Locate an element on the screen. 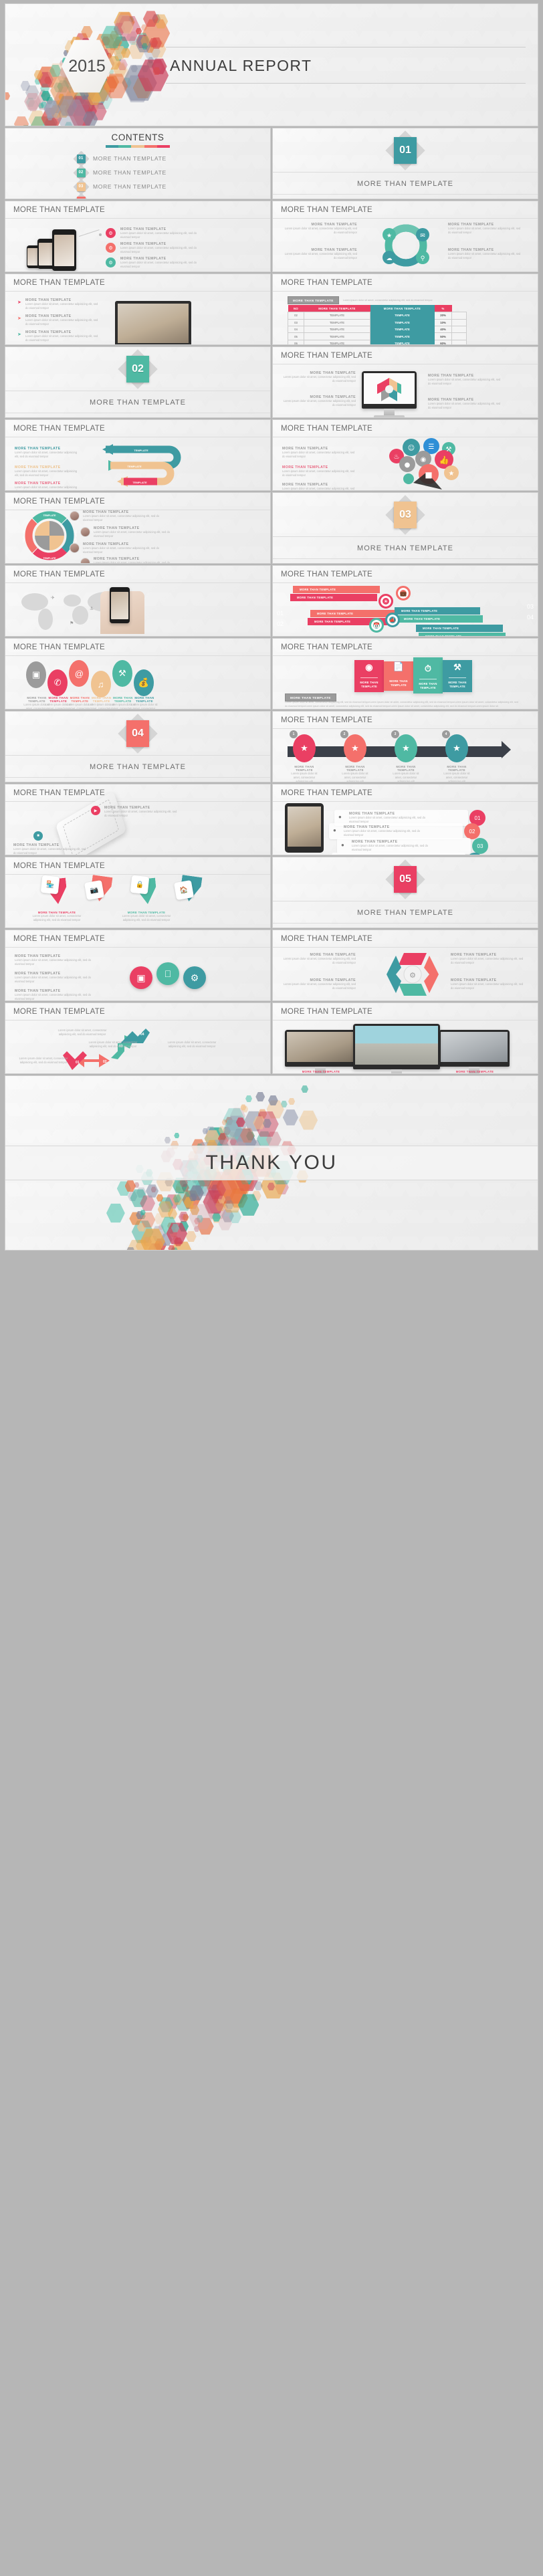  timeline-step-number: 4 is located at coordinates (446, 734).